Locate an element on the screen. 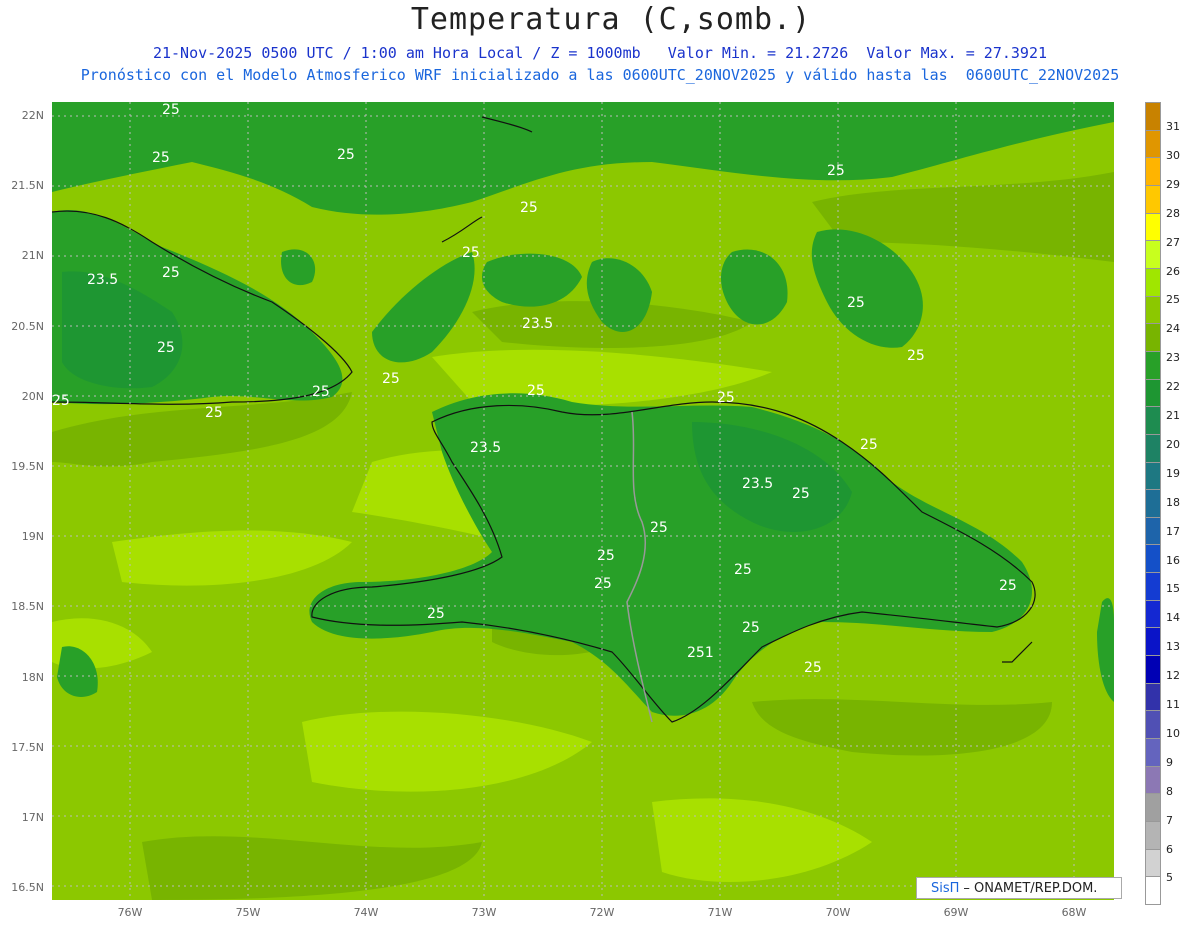 Image resolution: width=1200 pixels, height=927 pixels. colorbar-label: 6 is located at coordinates (1169, 849).